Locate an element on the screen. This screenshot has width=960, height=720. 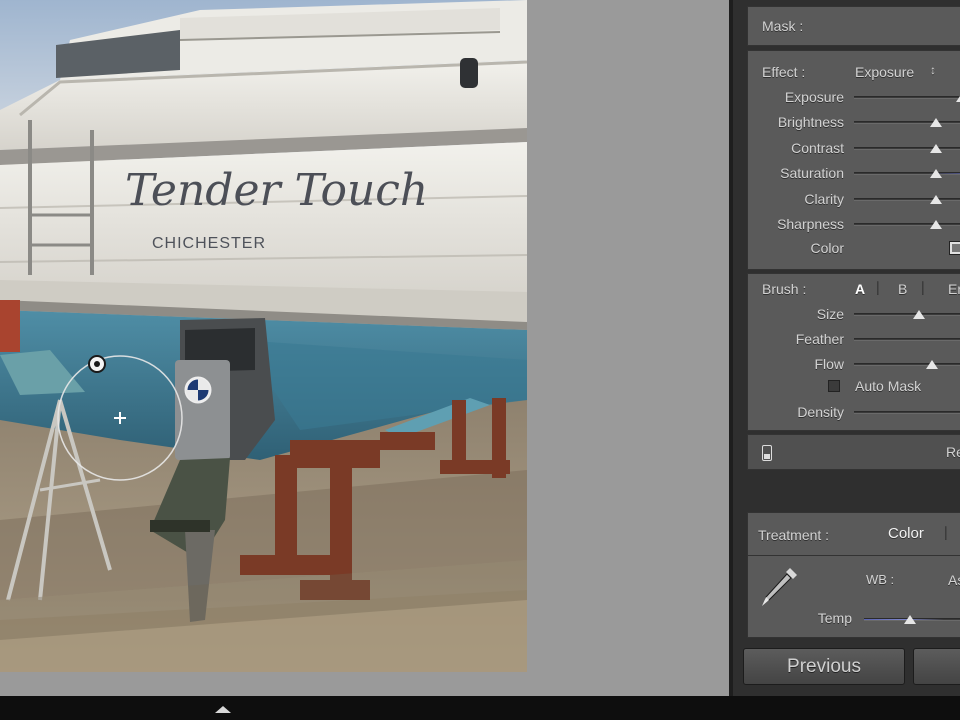
wb-label: WB : is located at coordinates (880, 579).